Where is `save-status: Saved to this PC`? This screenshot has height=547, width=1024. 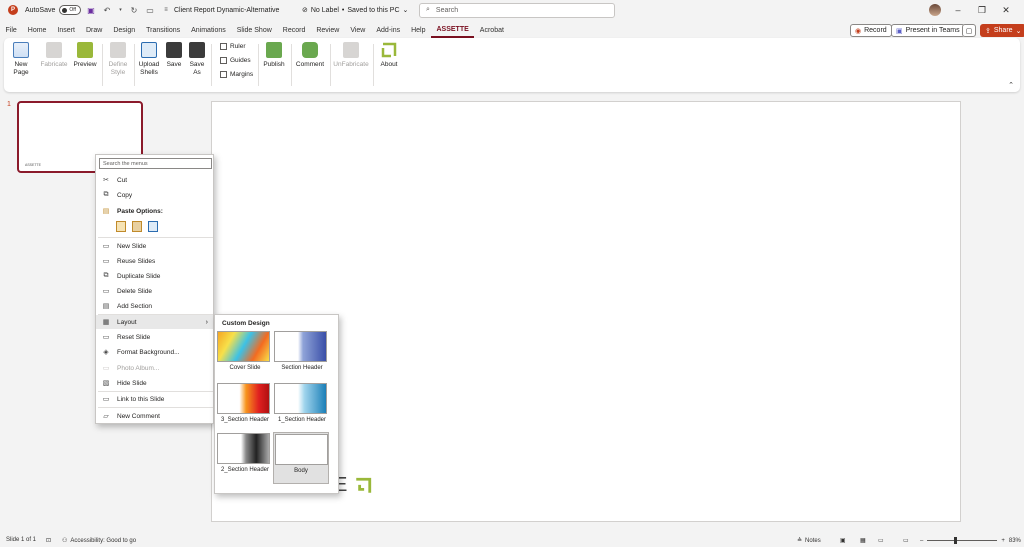 save-status: Saved to this PC is located at coordinates (373, 10).